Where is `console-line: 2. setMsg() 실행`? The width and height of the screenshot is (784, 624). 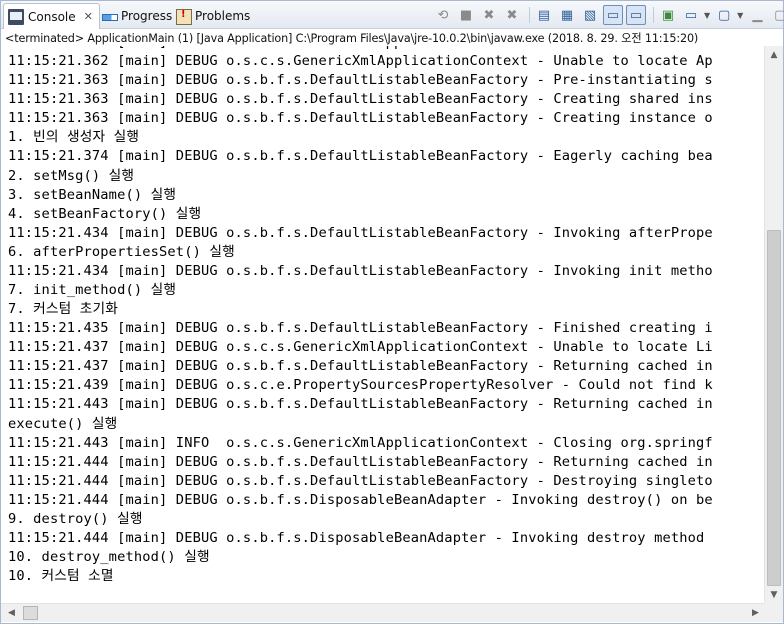
console-line: 2. setMsg() 실행 is located at coordinates (71, 175).